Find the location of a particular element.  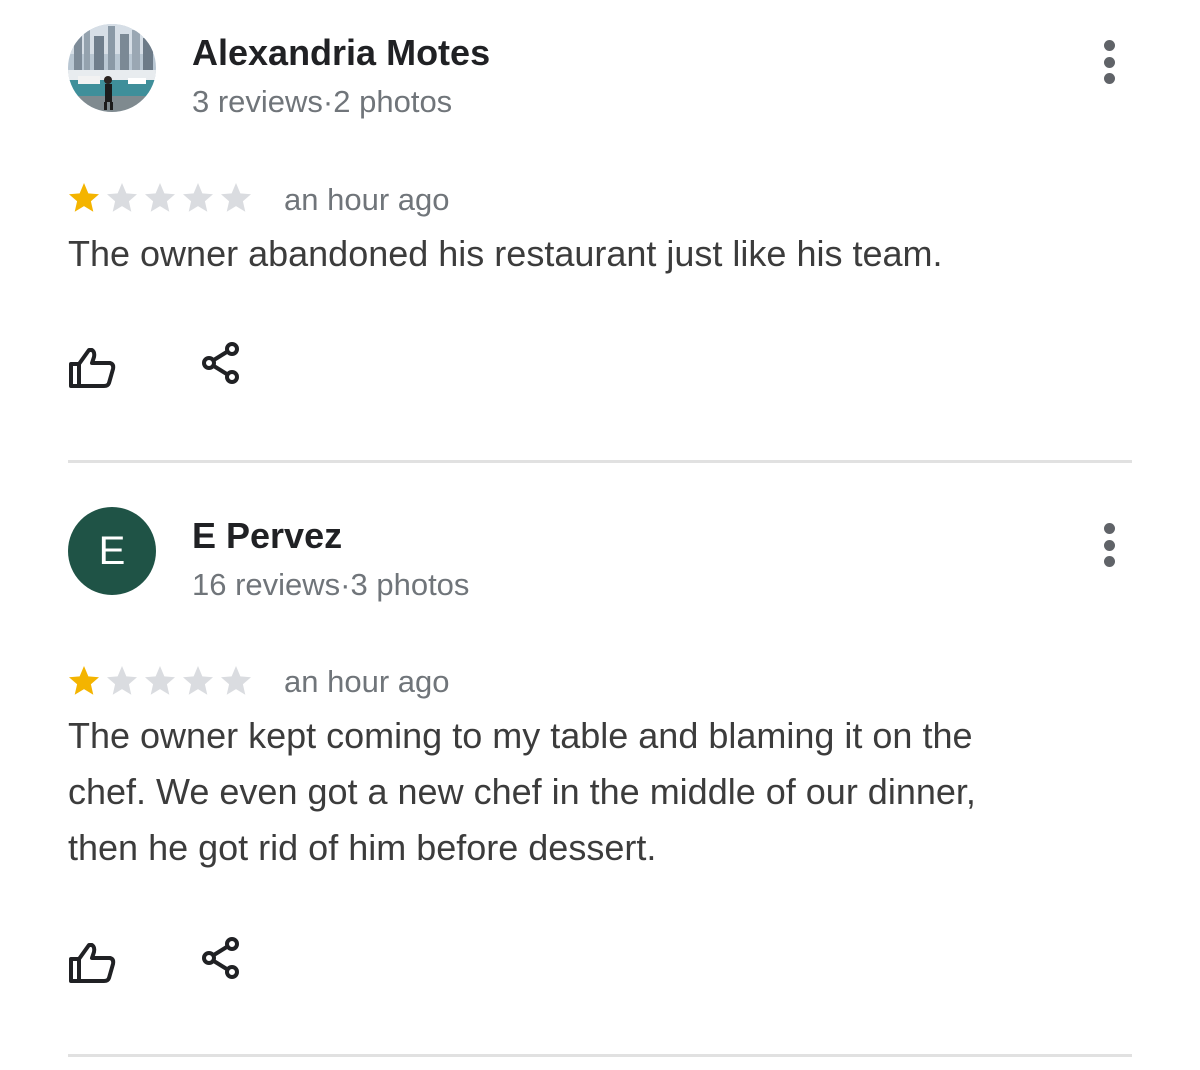

avatar-letter: E is located at coordinates (112, 550).